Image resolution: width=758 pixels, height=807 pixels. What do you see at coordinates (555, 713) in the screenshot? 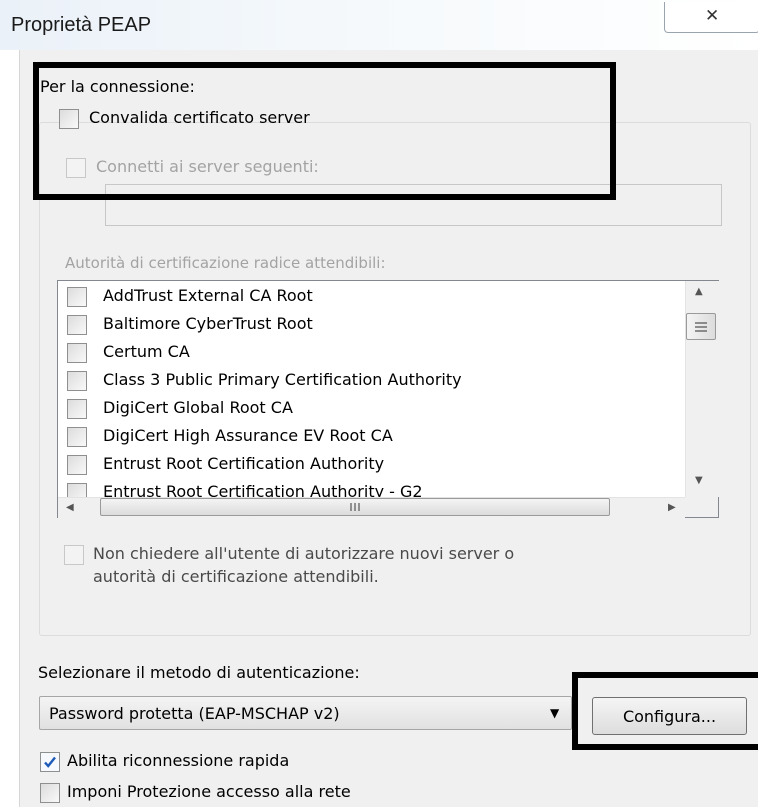
I see `chevron-down-icon: ▼` at bounding box center [555, 713].